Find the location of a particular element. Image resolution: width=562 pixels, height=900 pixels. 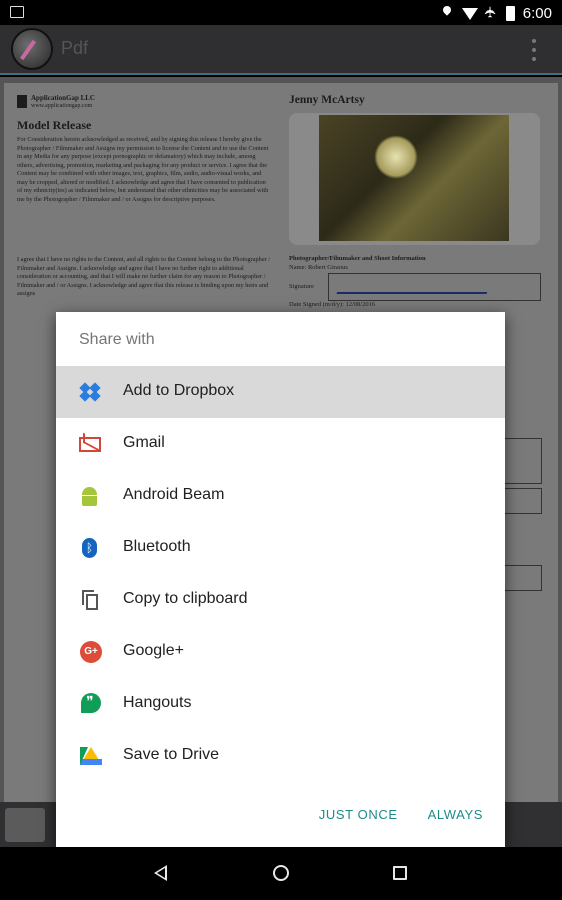

always-button: ALWAYS is located at coordinates (455, 814).